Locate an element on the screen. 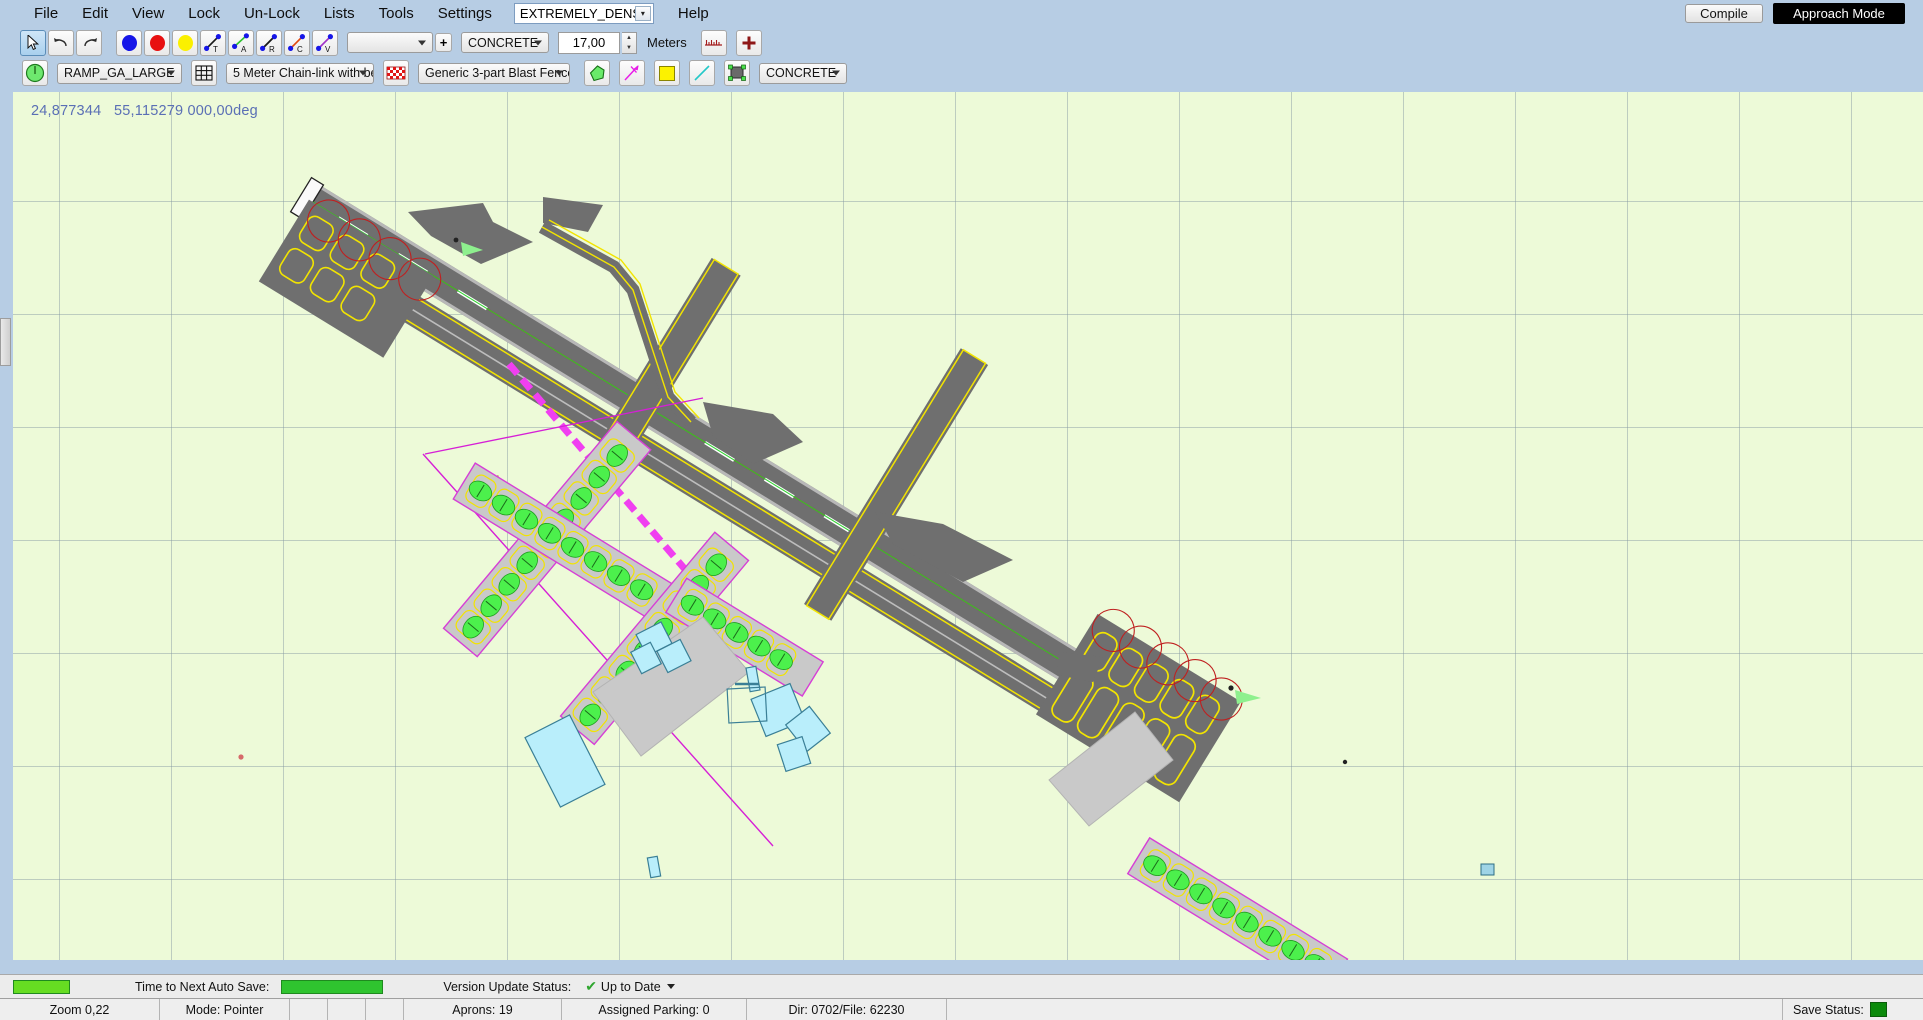 The image size is (1923, 1020). menu-lock: Lock is located at coordinates (204, 13).